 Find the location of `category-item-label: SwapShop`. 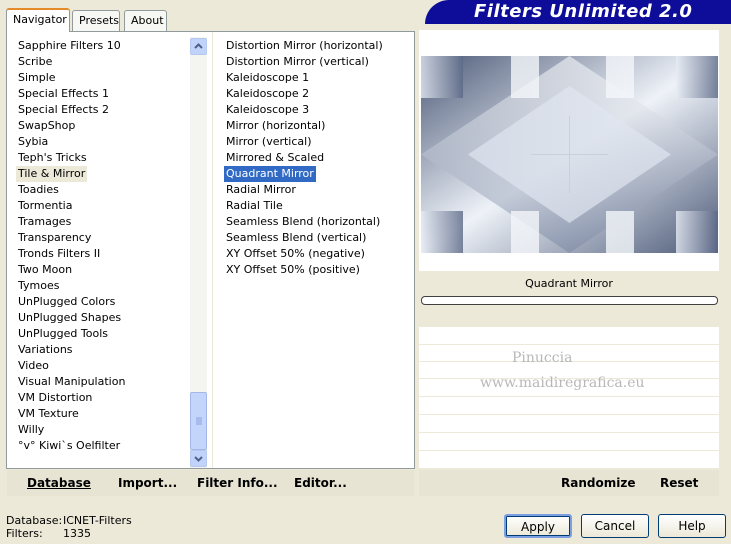

category-item-label: SwapShop is located at coordinates (47, 125).